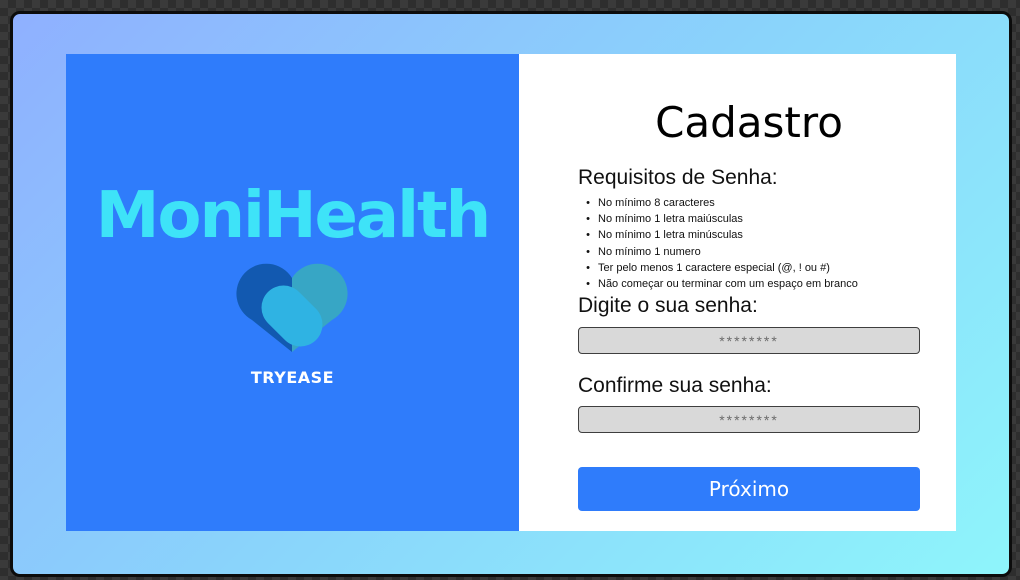 The width and height of the screenshot is (1020, 580). I want to click on next-button: Próximo, so click(749, 489).